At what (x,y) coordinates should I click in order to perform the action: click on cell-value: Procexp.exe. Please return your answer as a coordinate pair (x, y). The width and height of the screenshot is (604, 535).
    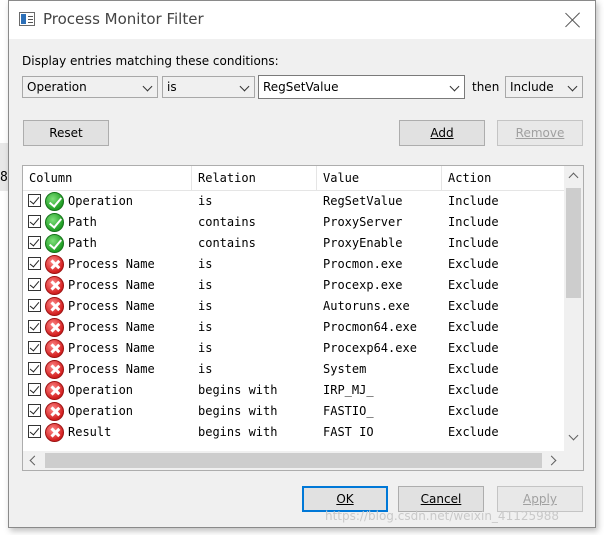
    Looking at the image, I should click on (363, 285).